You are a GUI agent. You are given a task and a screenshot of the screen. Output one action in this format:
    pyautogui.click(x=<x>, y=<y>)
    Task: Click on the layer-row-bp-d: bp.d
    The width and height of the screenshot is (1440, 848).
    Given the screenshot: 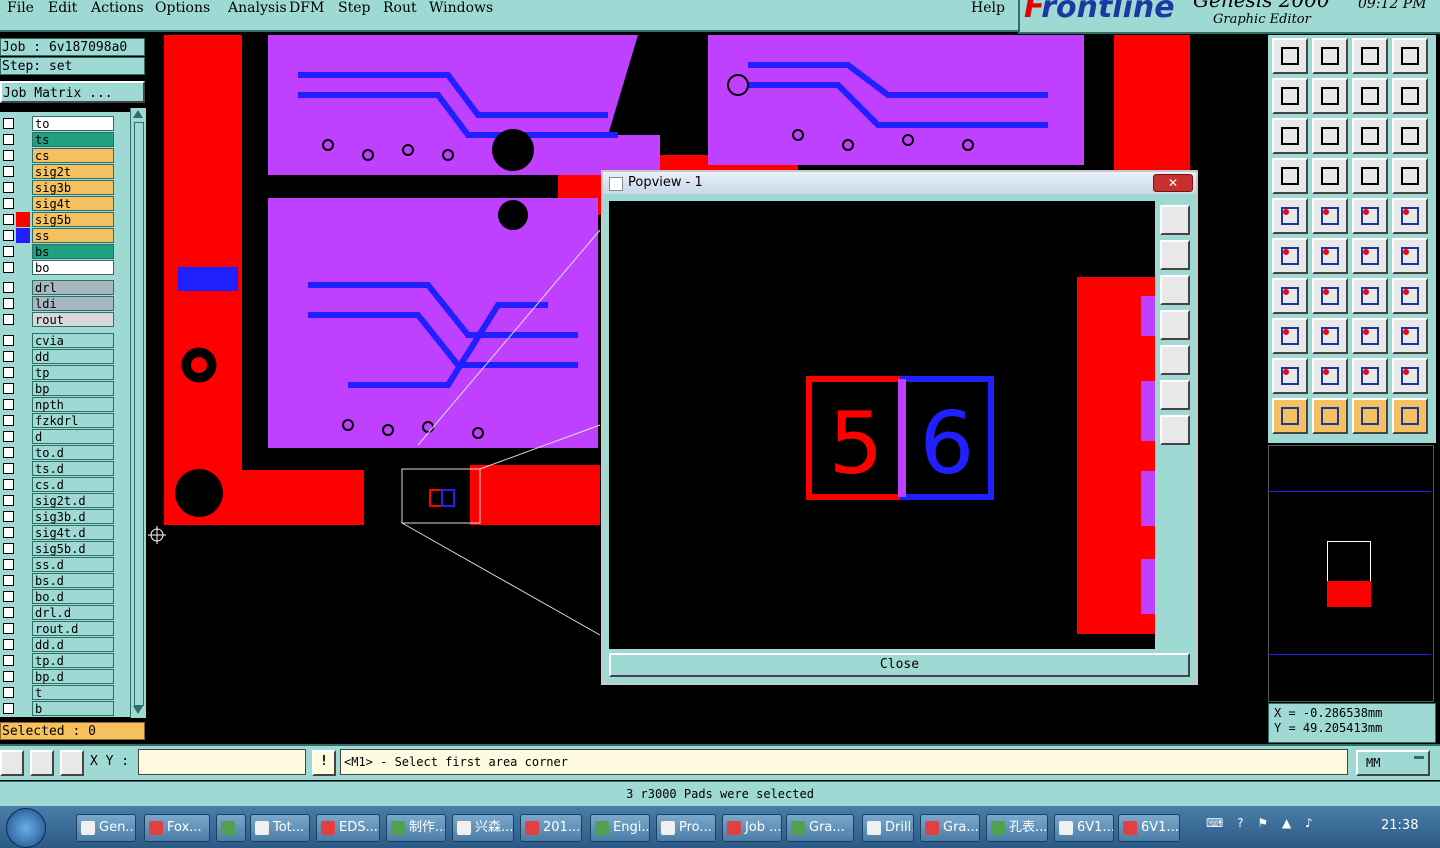 What is the action you would take?
    pyautogui.click(x=59, y=676)
    